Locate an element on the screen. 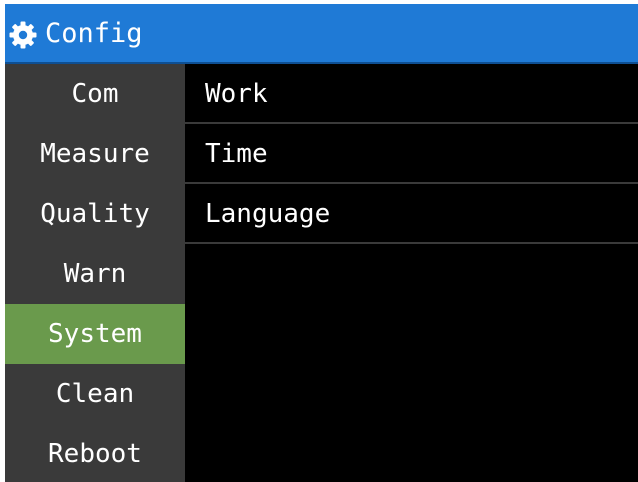 This screenshot has height=482, width=638. sidebar-item-com: Com is located at coordinates (95, 94).